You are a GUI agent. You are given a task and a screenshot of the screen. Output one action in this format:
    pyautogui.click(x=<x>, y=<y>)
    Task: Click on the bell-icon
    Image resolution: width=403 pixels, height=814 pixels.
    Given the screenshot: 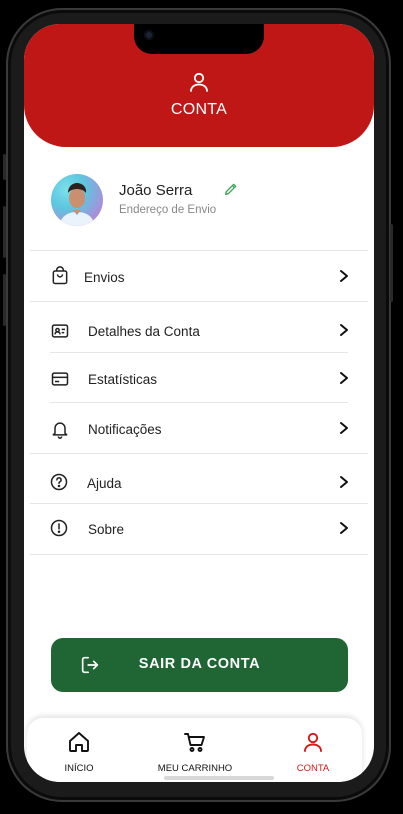 What is the action you would take?
    pyautogui.click(x=60, y=430)
    